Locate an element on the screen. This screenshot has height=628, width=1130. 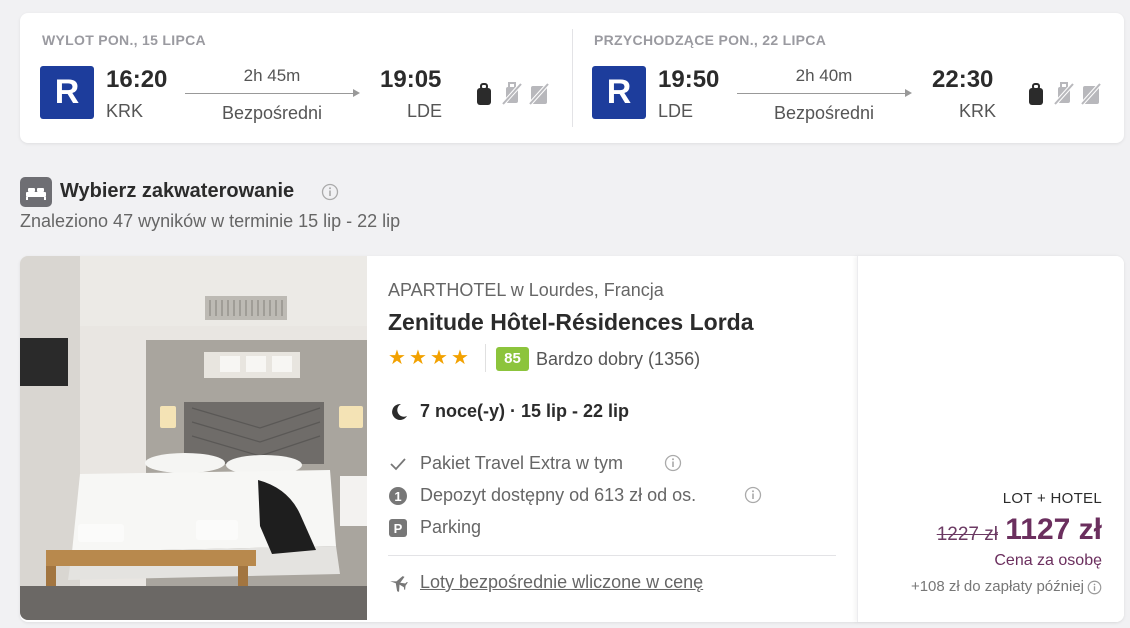
svg-text: P is located at coordinates (398, 528).